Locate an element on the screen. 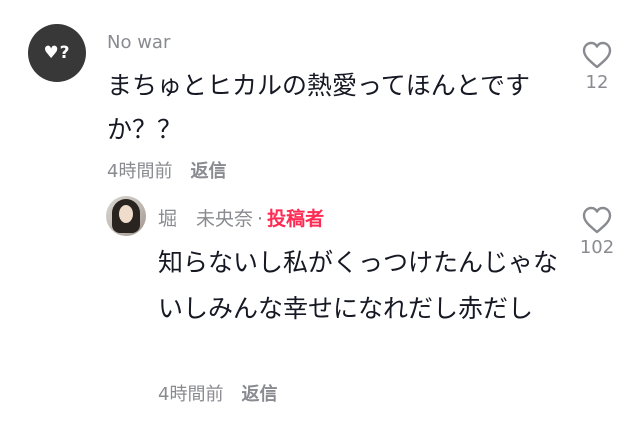  commenter-avatar: ♥? is located at coordinates (57, 53).